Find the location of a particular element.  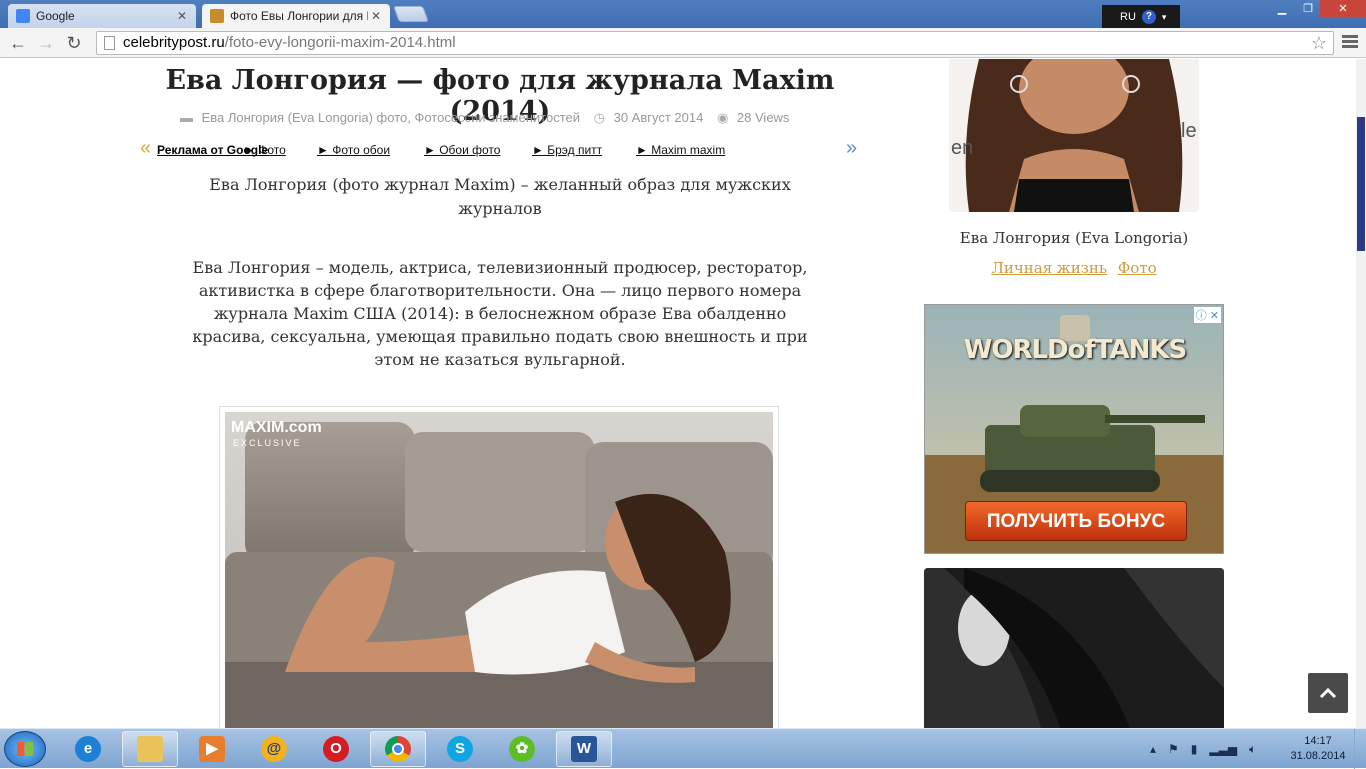

windows-logo-icon is located at coordinates (25, 749).